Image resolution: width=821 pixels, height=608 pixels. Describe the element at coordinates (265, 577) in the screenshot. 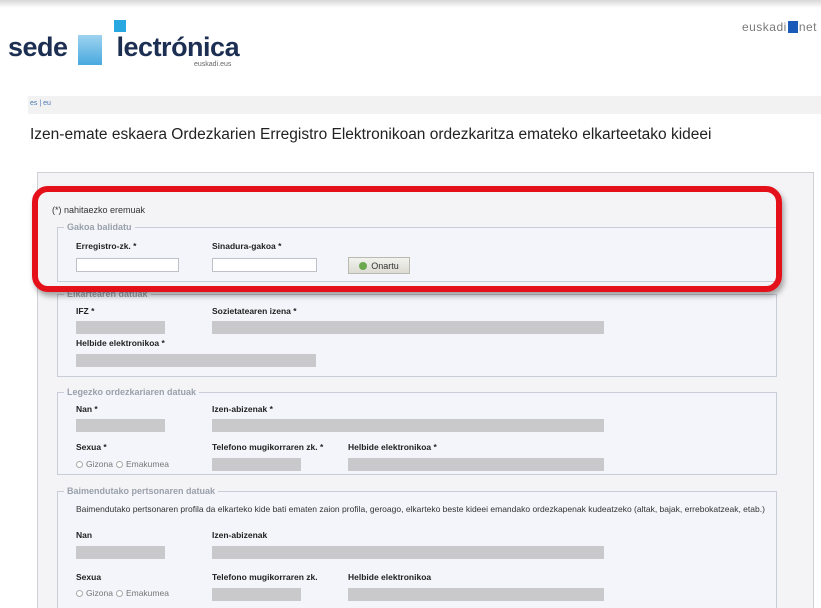

I see `authorized-phone-label: Telefono mugikorraren zk.` at that location.